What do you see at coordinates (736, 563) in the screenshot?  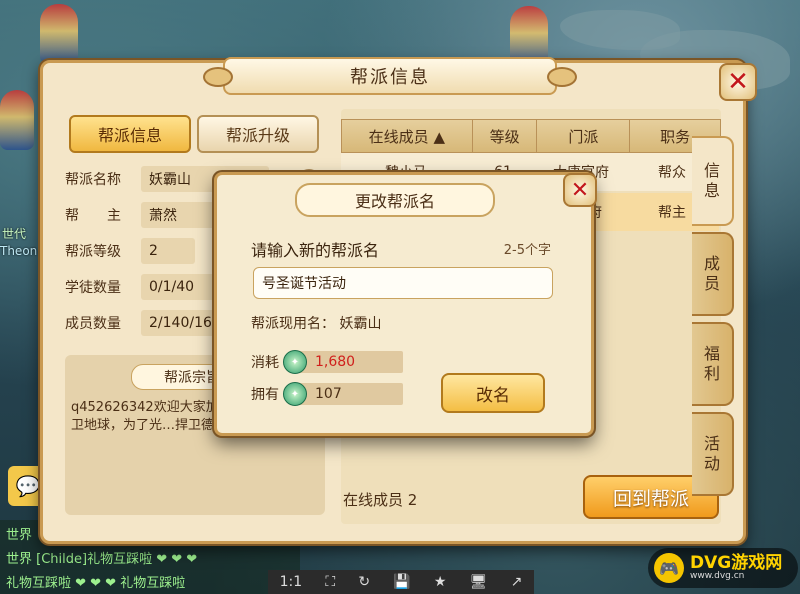 I see `logo-name: DVG游戏网` at bounding box center [736, 563].